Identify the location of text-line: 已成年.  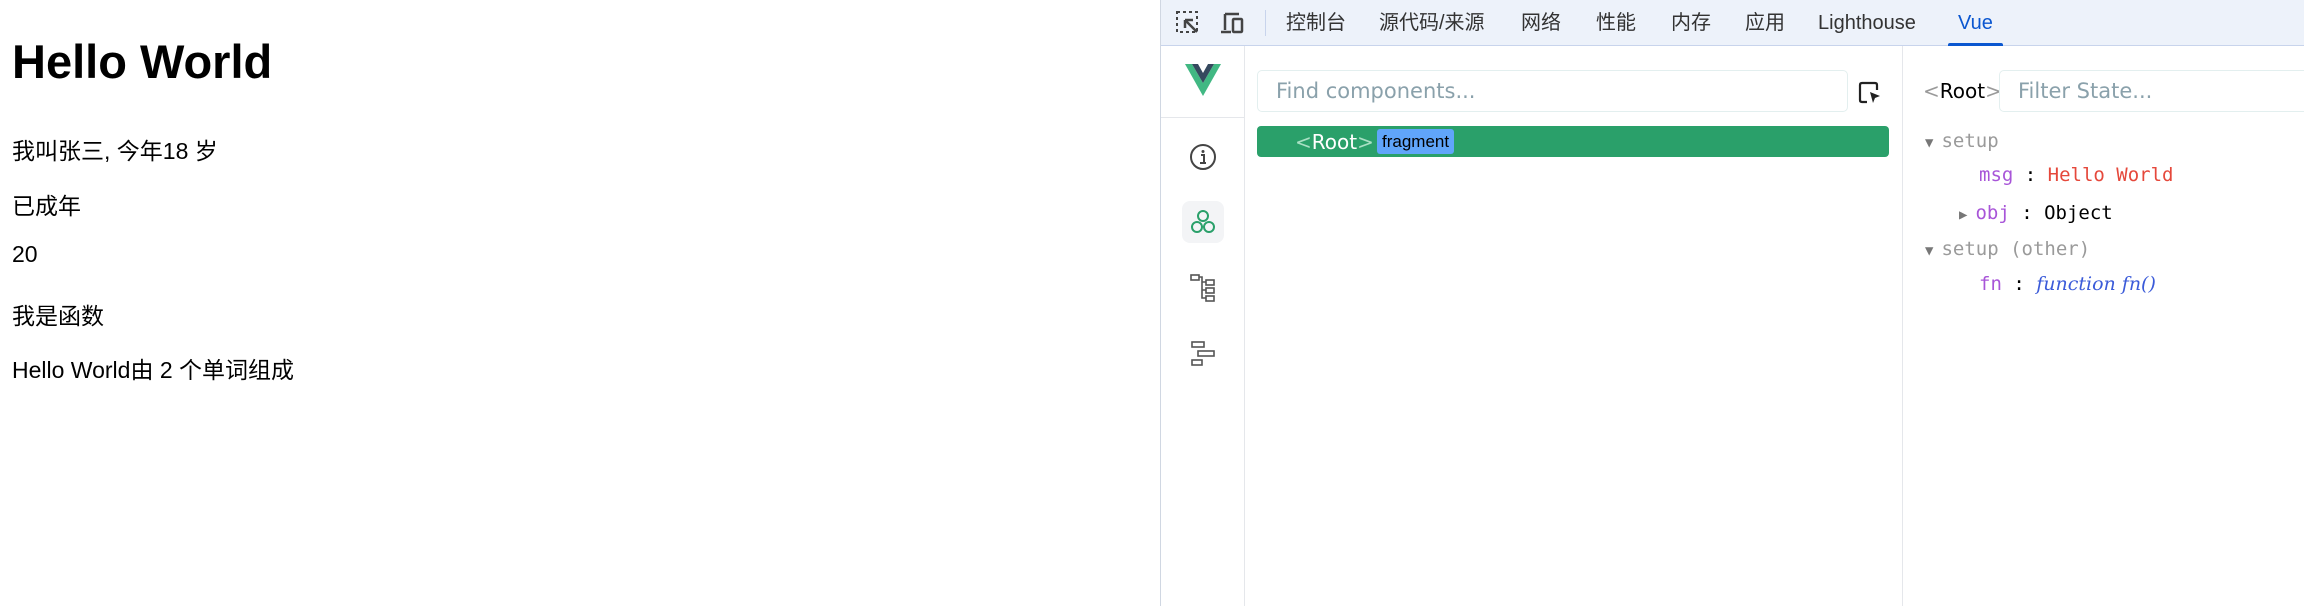
(46, 206).